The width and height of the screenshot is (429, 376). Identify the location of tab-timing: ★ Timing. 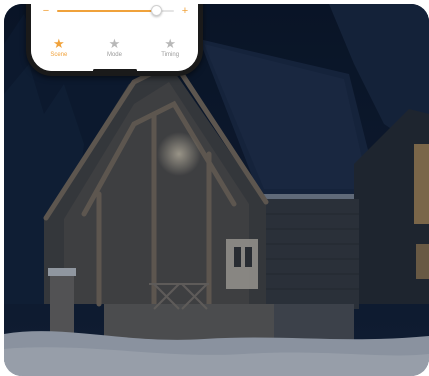
(170, 53).